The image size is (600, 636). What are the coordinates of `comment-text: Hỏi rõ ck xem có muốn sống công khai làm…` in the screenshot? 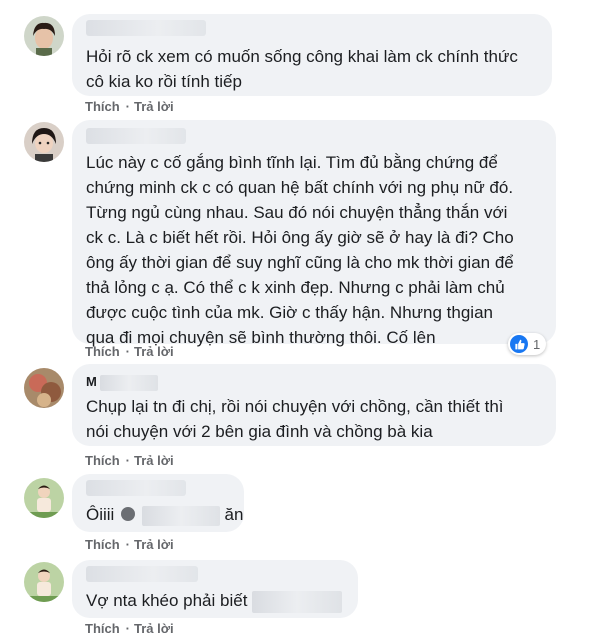 It's located at (302, 69).